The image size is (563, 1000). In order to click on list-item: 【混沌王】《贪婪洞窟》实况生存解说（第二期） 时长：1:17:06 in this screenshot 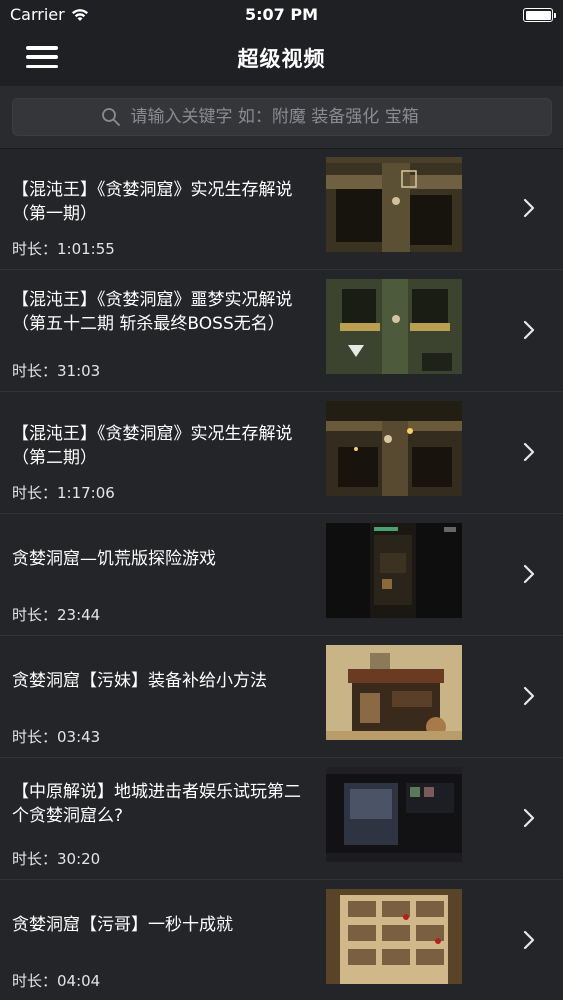, I will do `click(281, 453)`.